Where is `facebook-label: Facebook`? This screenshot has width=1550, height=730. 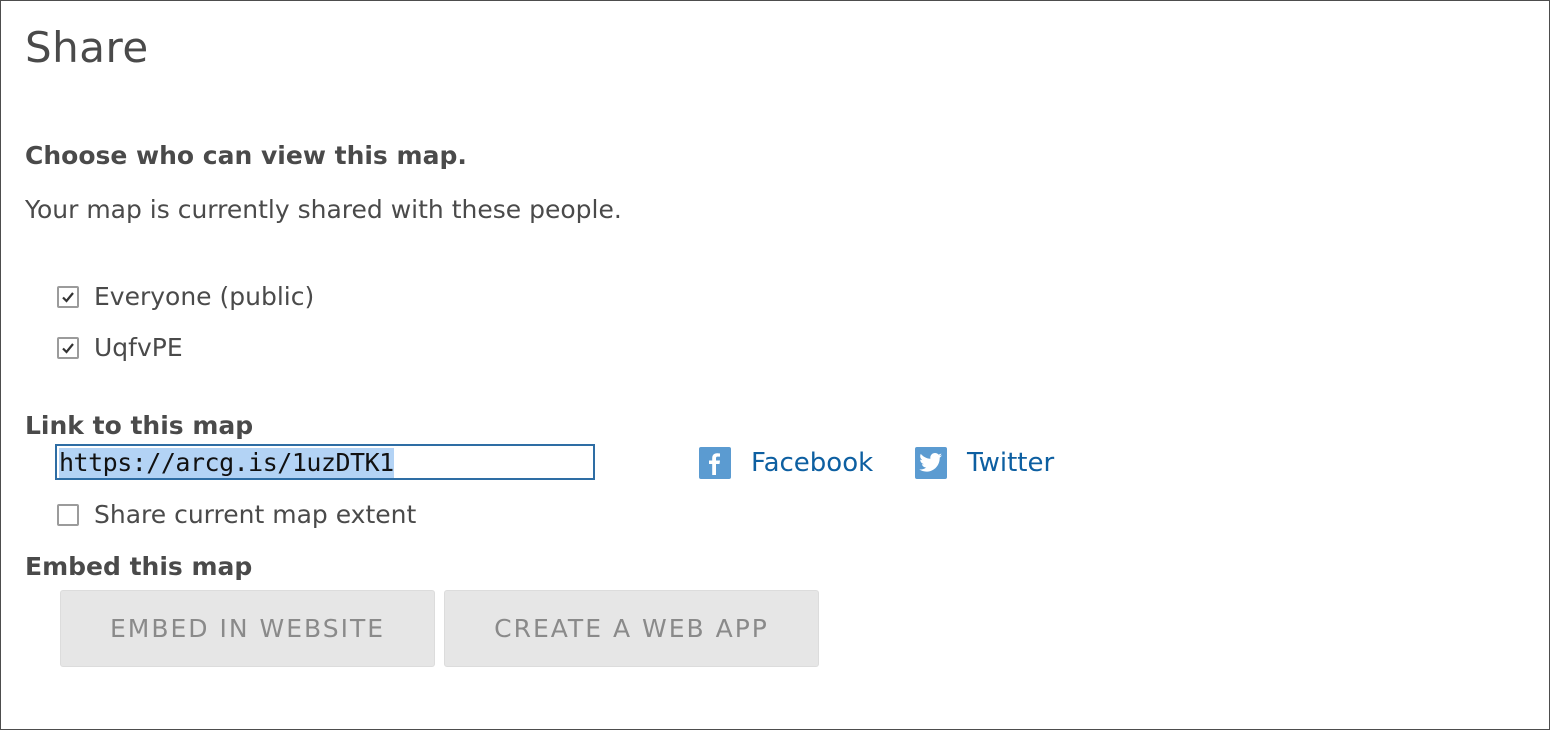
facebook-label: Facebook is located at coordinates (812, 463).